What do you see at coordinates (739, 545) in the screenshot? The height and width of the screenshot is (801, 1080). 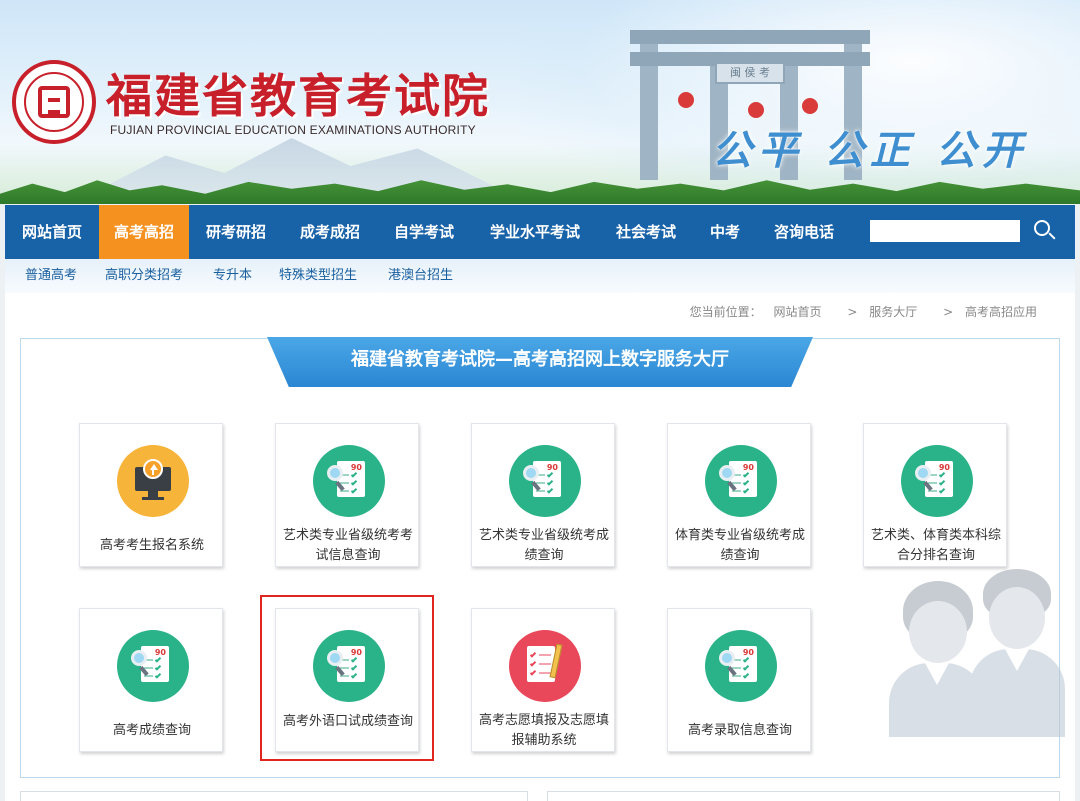 I see `service-card-label: 体育类专业省级统考成绩查询` at bounding box center [739, 545].